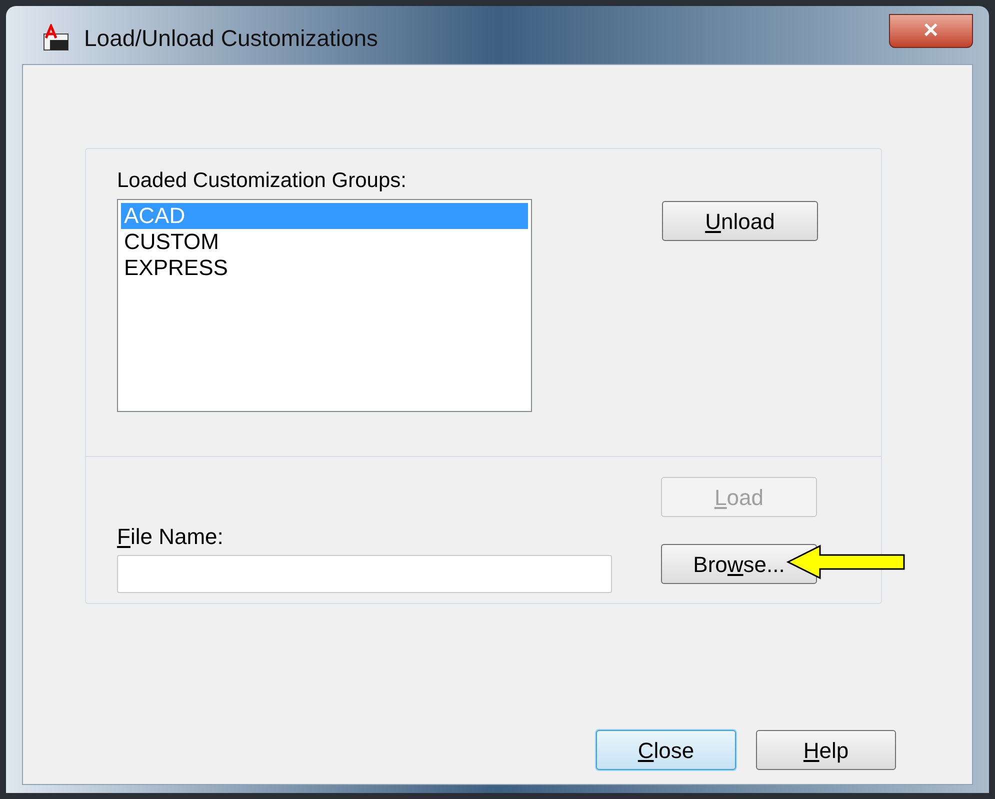  Describe the element at coordinates (324, 268) in the screenshot. I see `list-item: EXPRESS` at that location.